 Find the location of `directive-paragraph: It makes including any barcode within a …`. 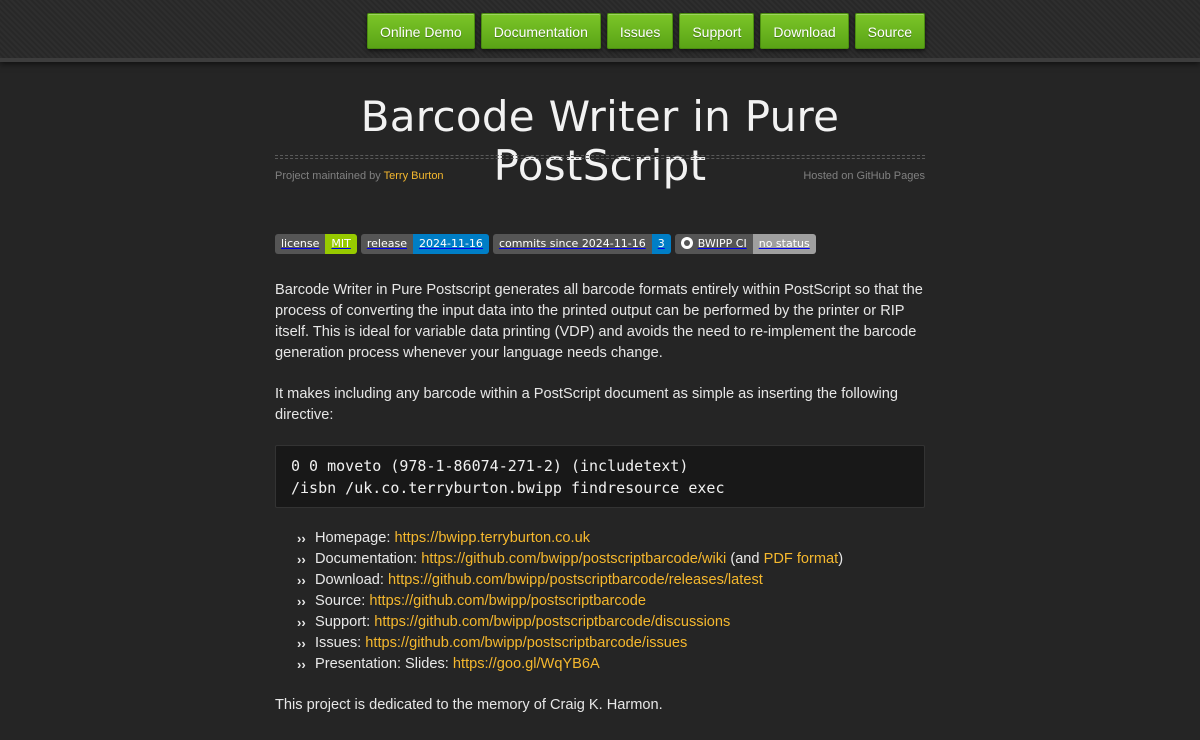

directive-paragraph: It makes including any barcode within a … is located at coordinates (586, 404).